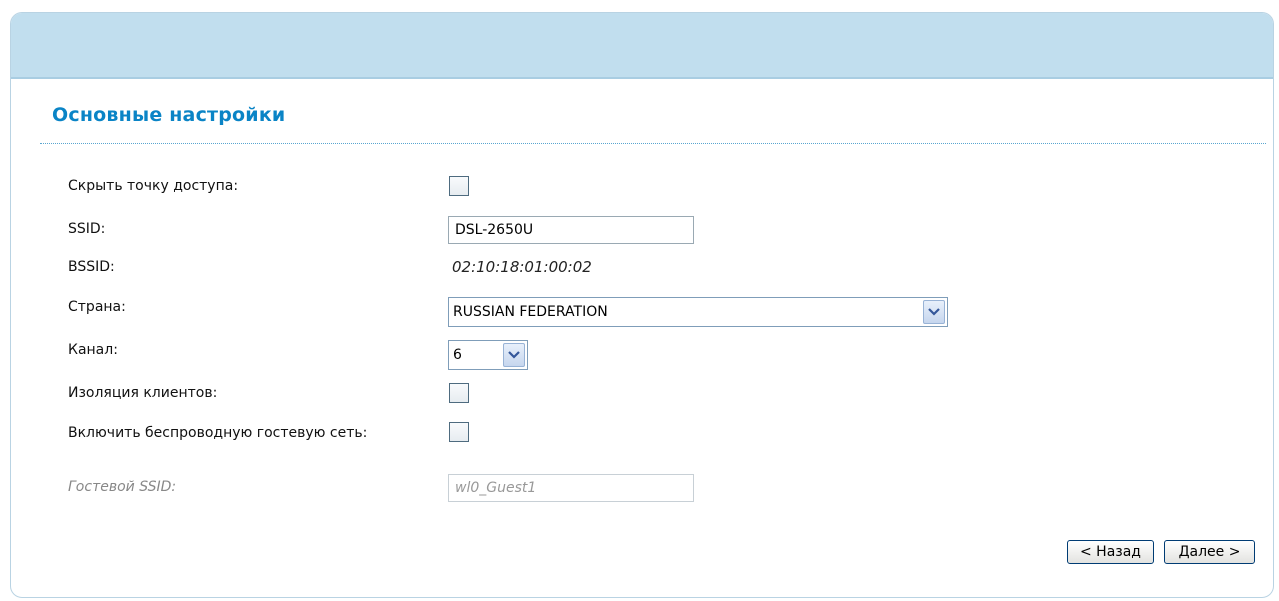  Describe the element at coordinates (459, 432) in the screenshot. I see `guest-enable-checkbox` at that location.